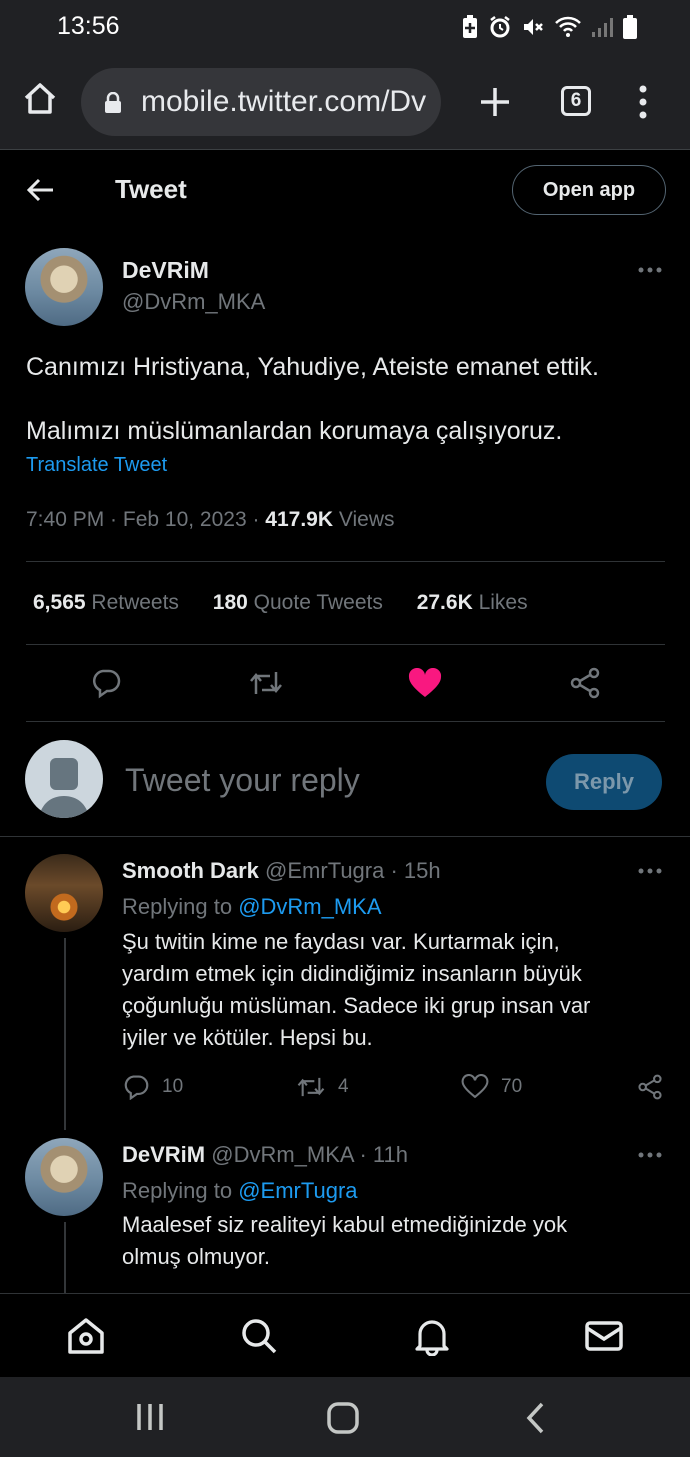 This screenshot has width=690, height=1457. I want to click on browser-menu-icon, so click(643, 102).